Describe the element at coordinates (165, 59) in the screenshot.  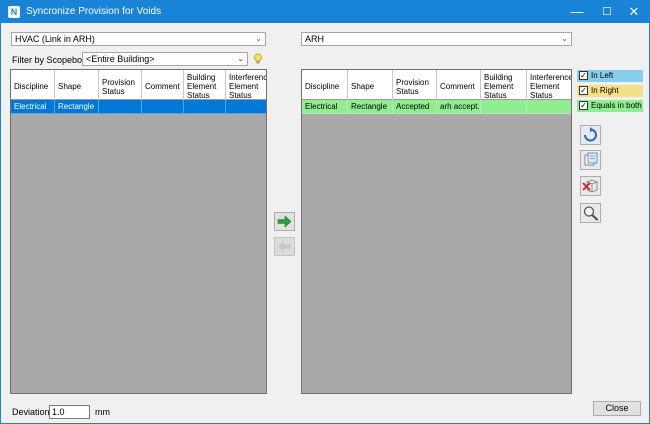
I see `scopebox-combo: <Entire Building> ⌄` at that location.